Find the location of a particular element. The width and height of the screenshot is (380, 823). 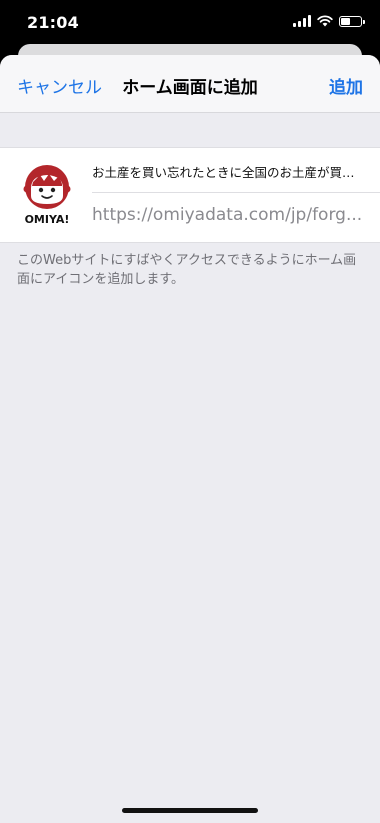

status-bar: 21:04 is located at coordinates (190, 22).